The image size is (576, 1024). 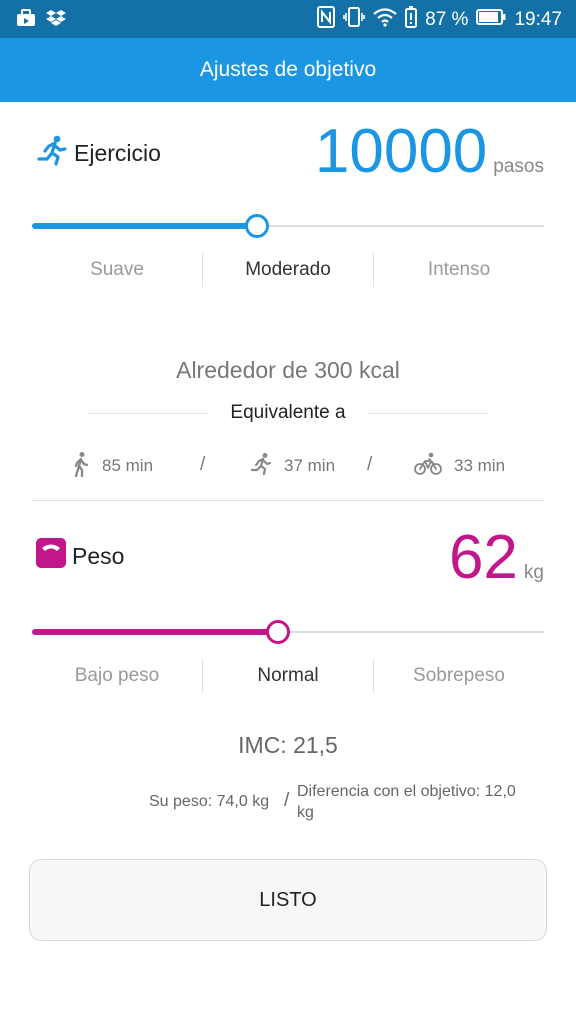 I want to click on steps-goal: 10000 pasos, so click(x=429, y=152).